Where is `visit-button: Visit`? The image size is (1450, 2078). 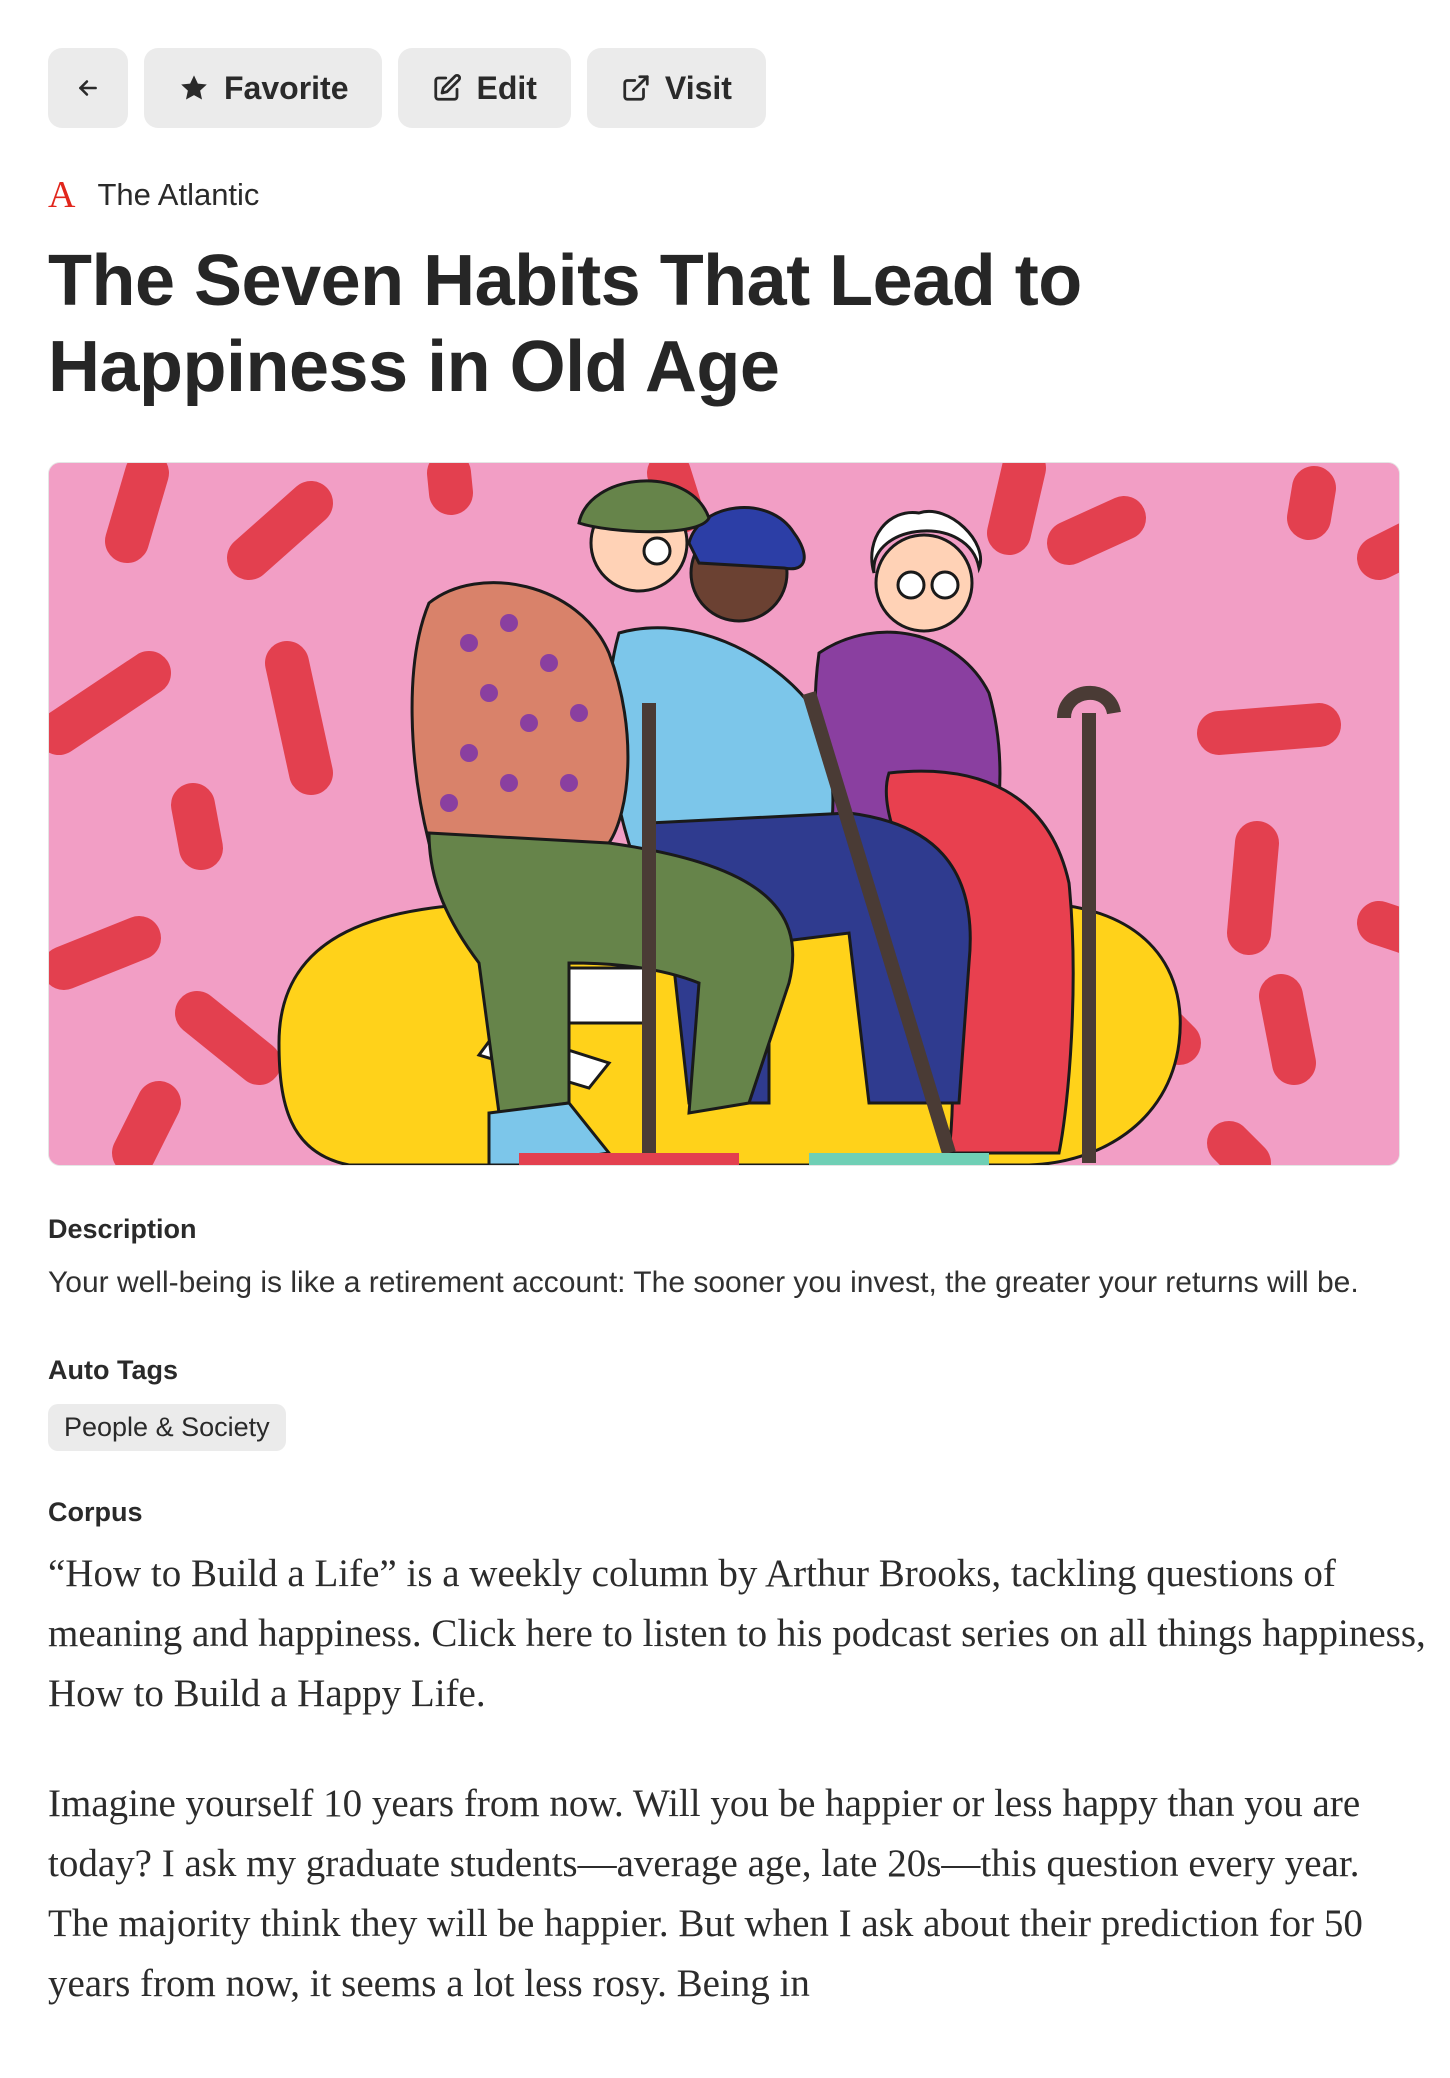
visit-button: Visit is located at coordinates (676, 88).